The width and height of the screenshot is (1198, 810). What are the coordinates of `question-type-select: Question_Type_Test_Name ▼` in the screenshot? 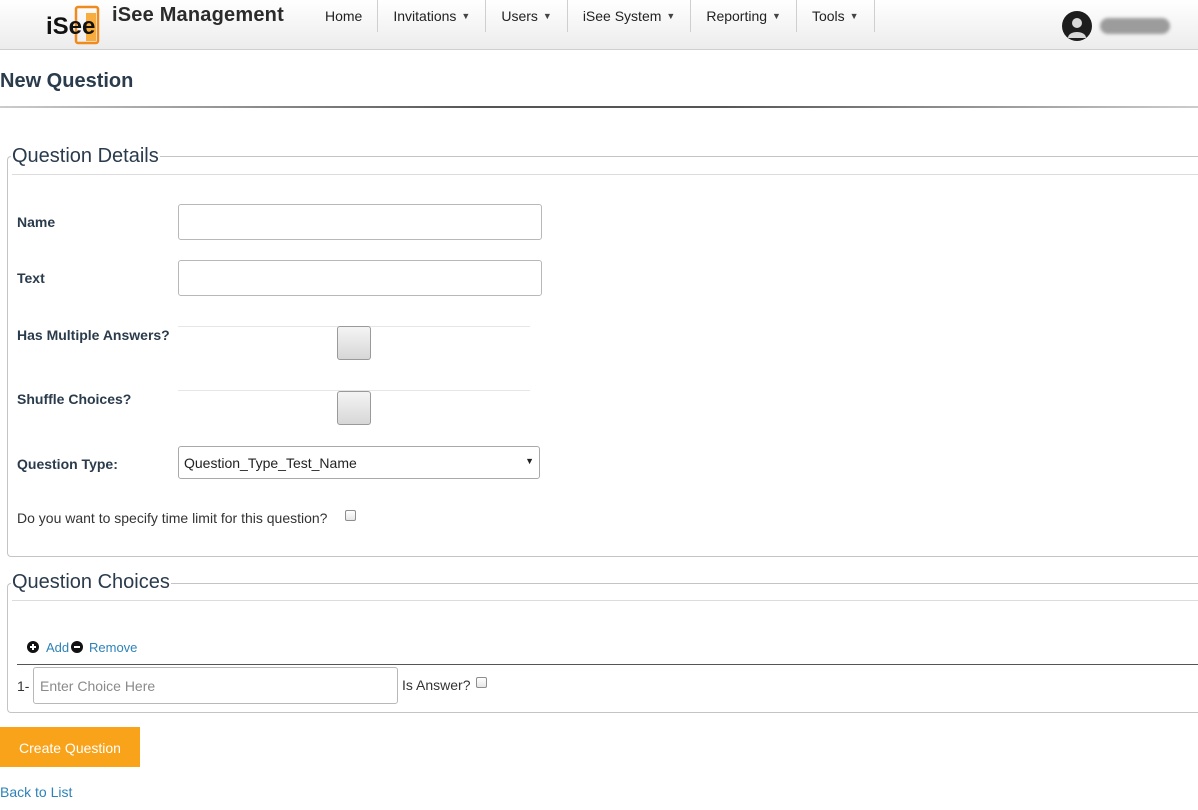 It's located at (359, 462).